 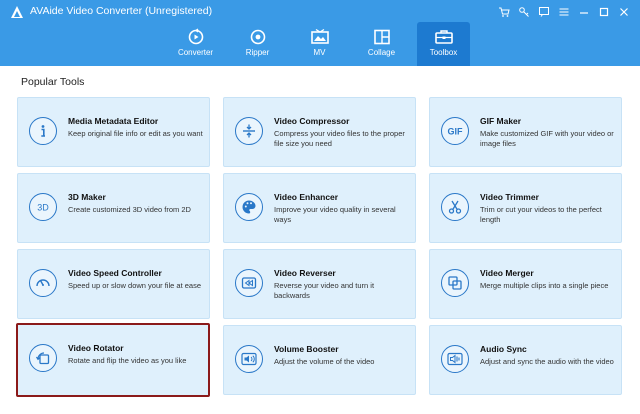 I want to click on tab-mv: MV, so click(x=319, y=44).